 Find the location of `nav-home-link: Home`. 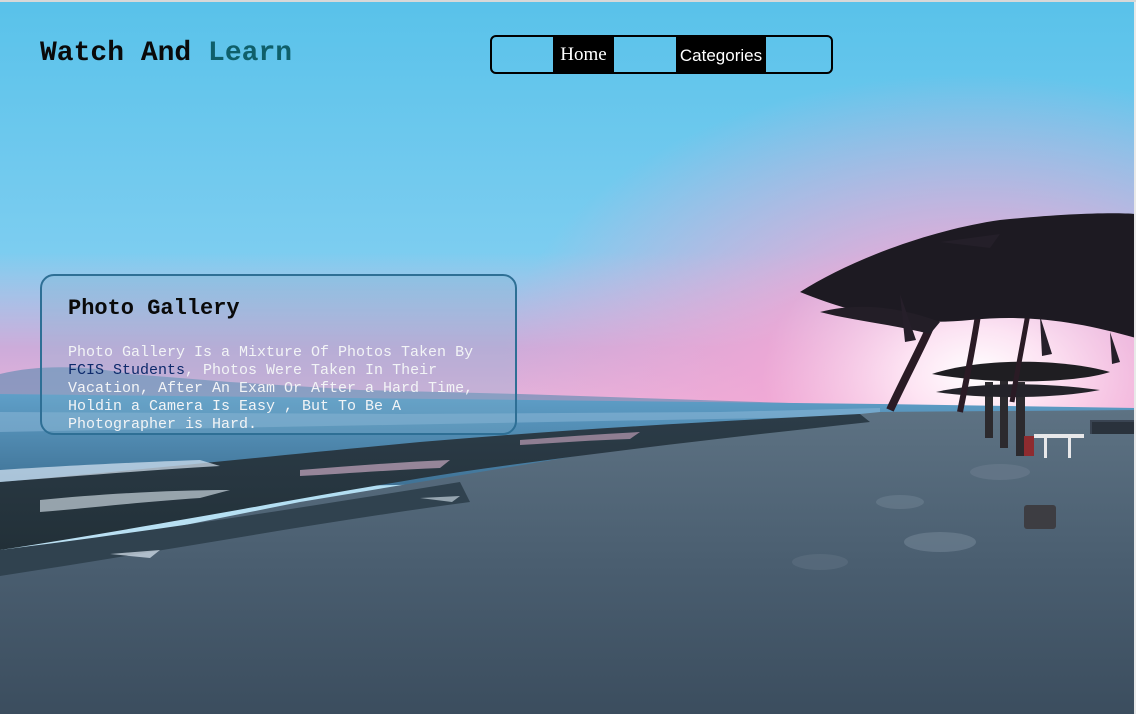

nav-home-link: Home is located at coordinates (583, 54).